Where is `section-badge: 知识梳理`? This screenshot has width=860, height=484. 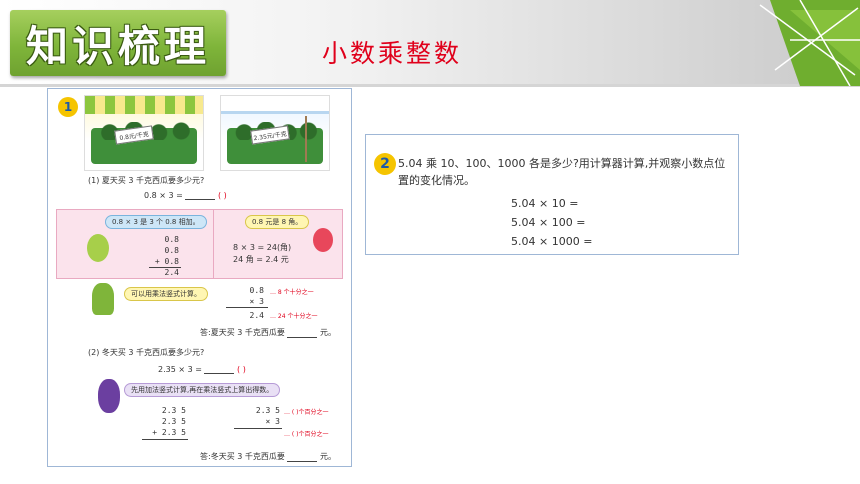
section-badge: 知识梳理 is located at coordinates (118, 43).